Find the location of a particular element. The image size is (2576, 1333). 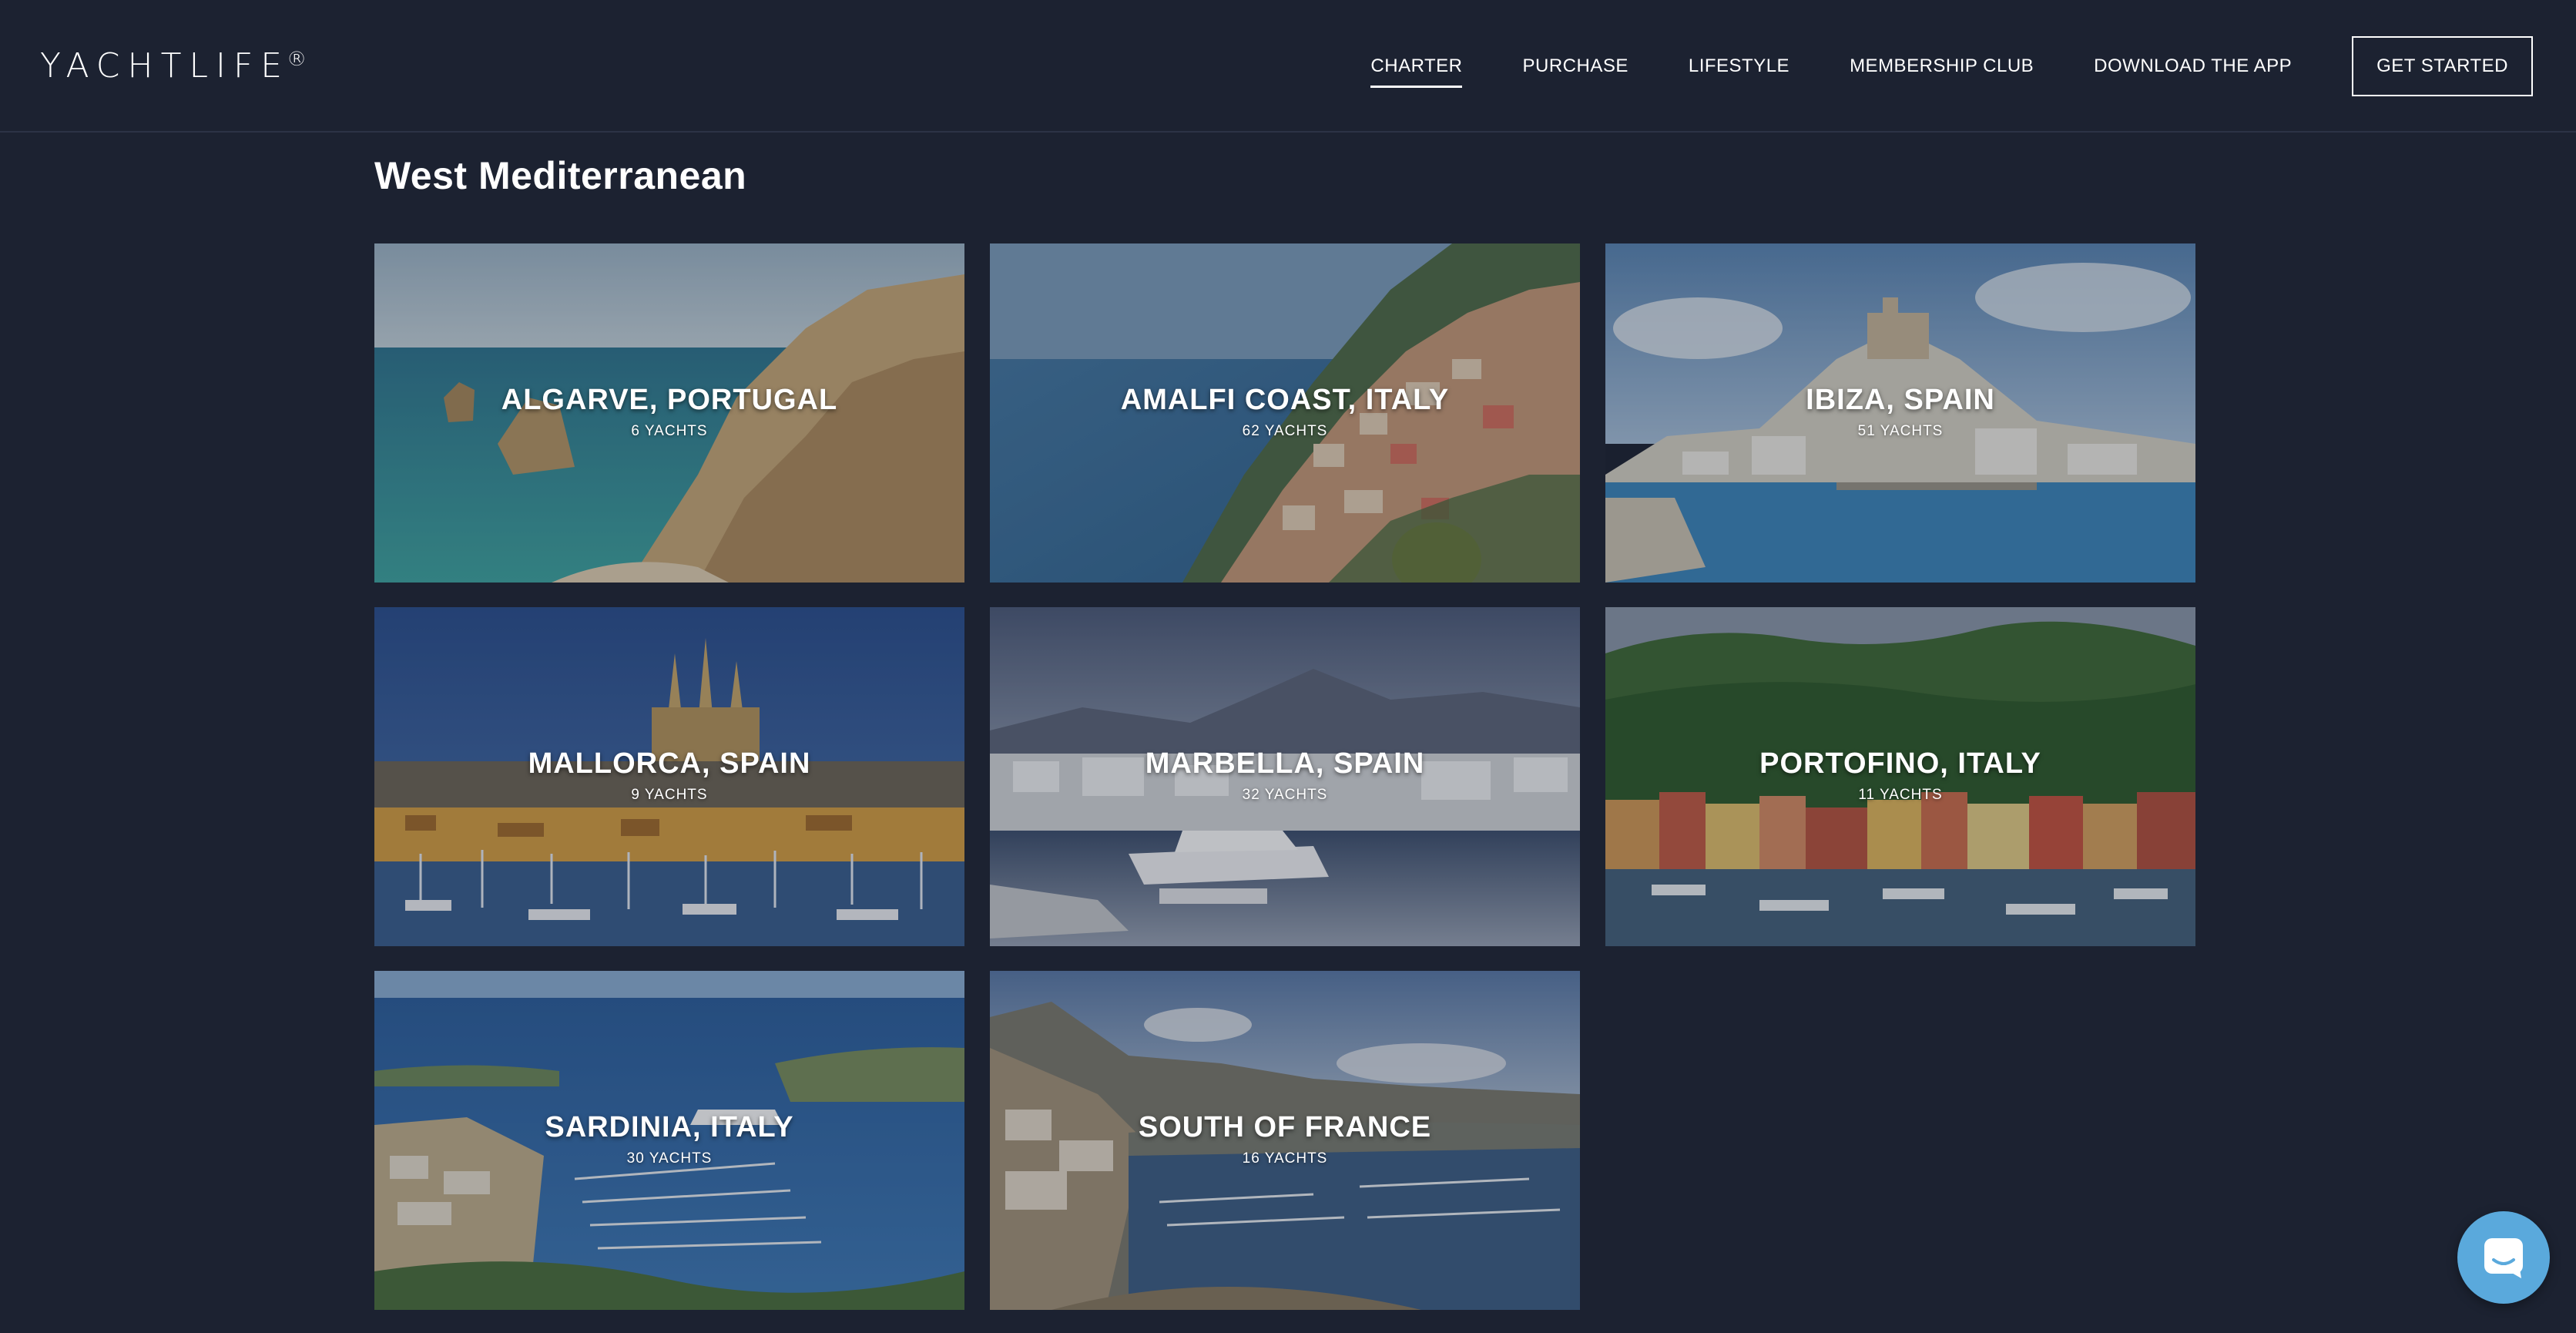

destination-card-mallorca: MALLORCA, SPAIN 9 YACHTS is located at coordinates (669, 776).